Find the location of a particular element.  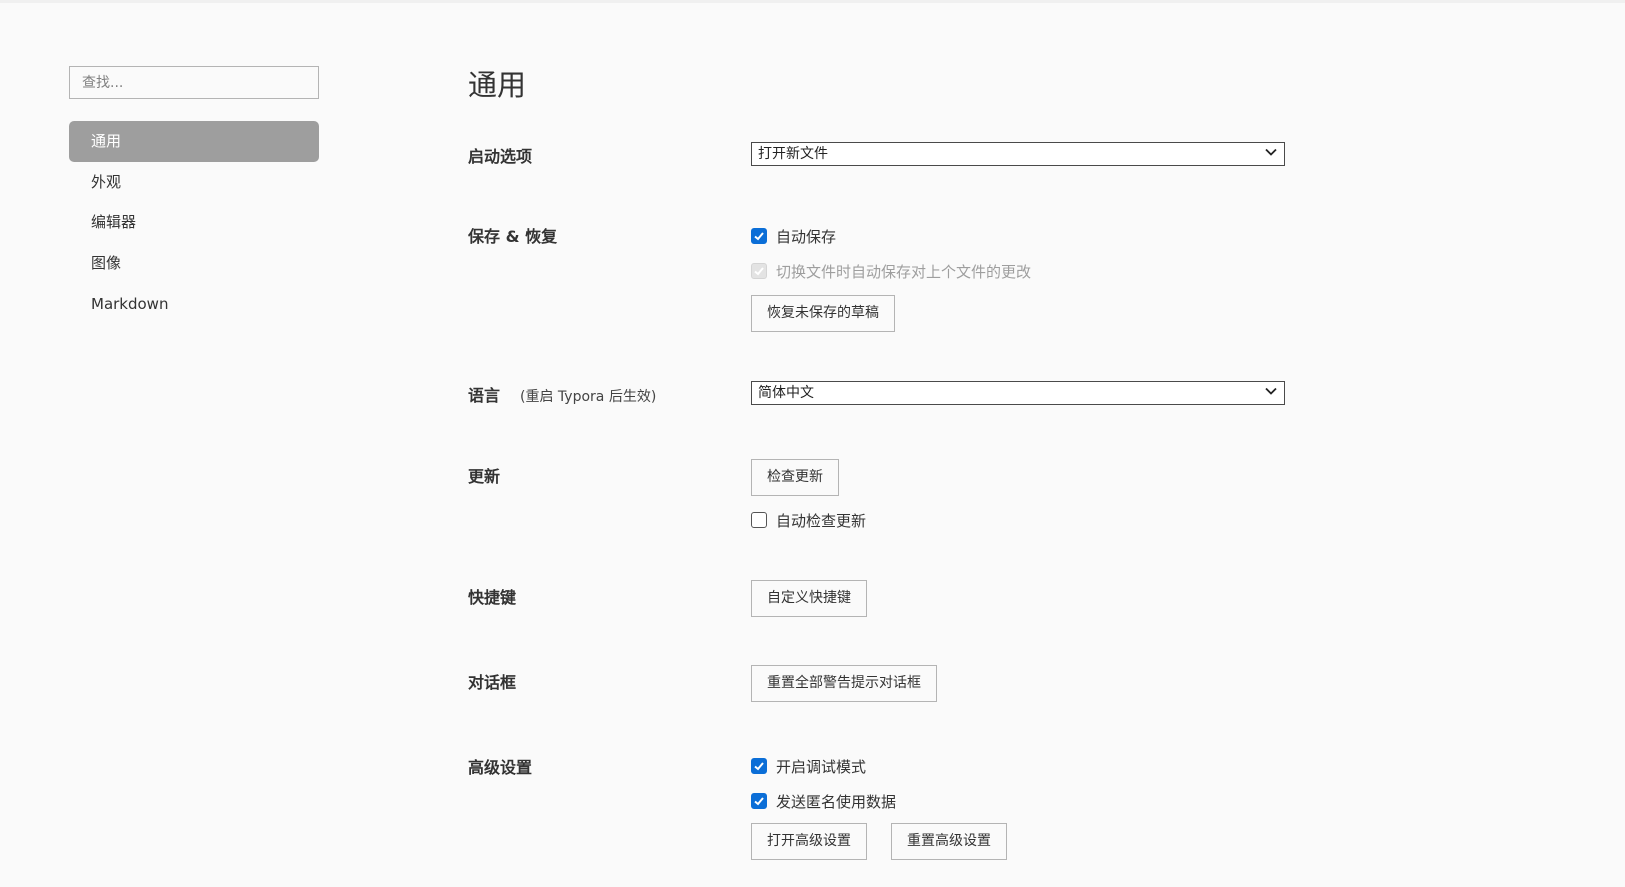

language-label: 语言 (重启 Typora 后生效) is located at coordinates (562, 394).